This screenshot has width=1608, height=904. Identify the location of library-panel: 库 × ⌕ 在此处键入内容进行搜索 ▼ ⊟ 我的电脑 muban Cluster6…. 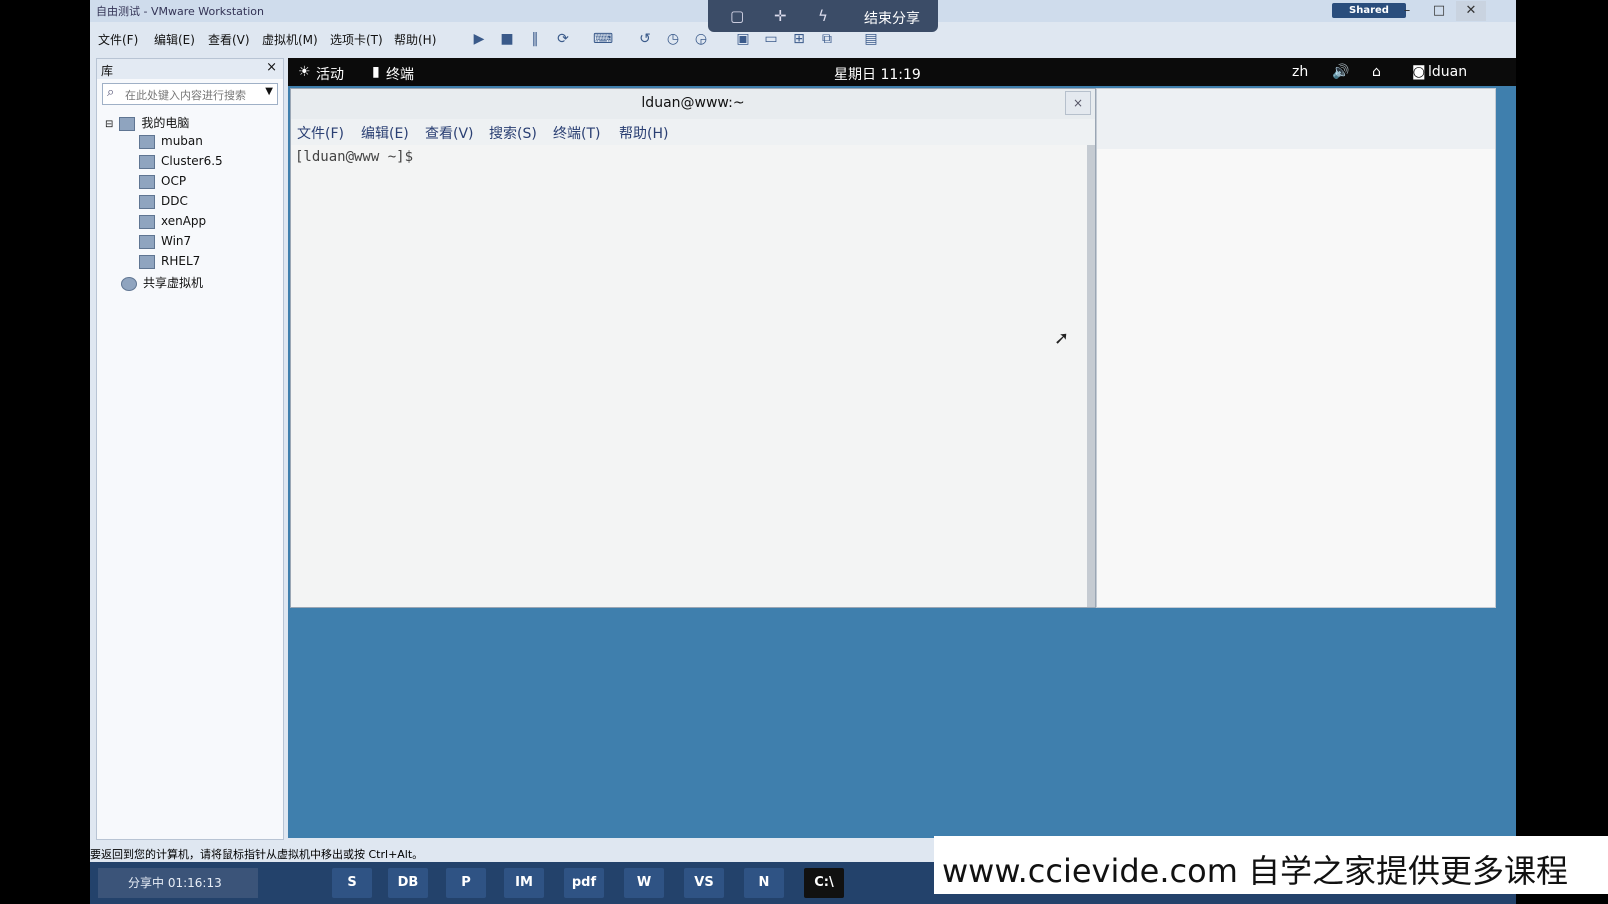
(190, 449).